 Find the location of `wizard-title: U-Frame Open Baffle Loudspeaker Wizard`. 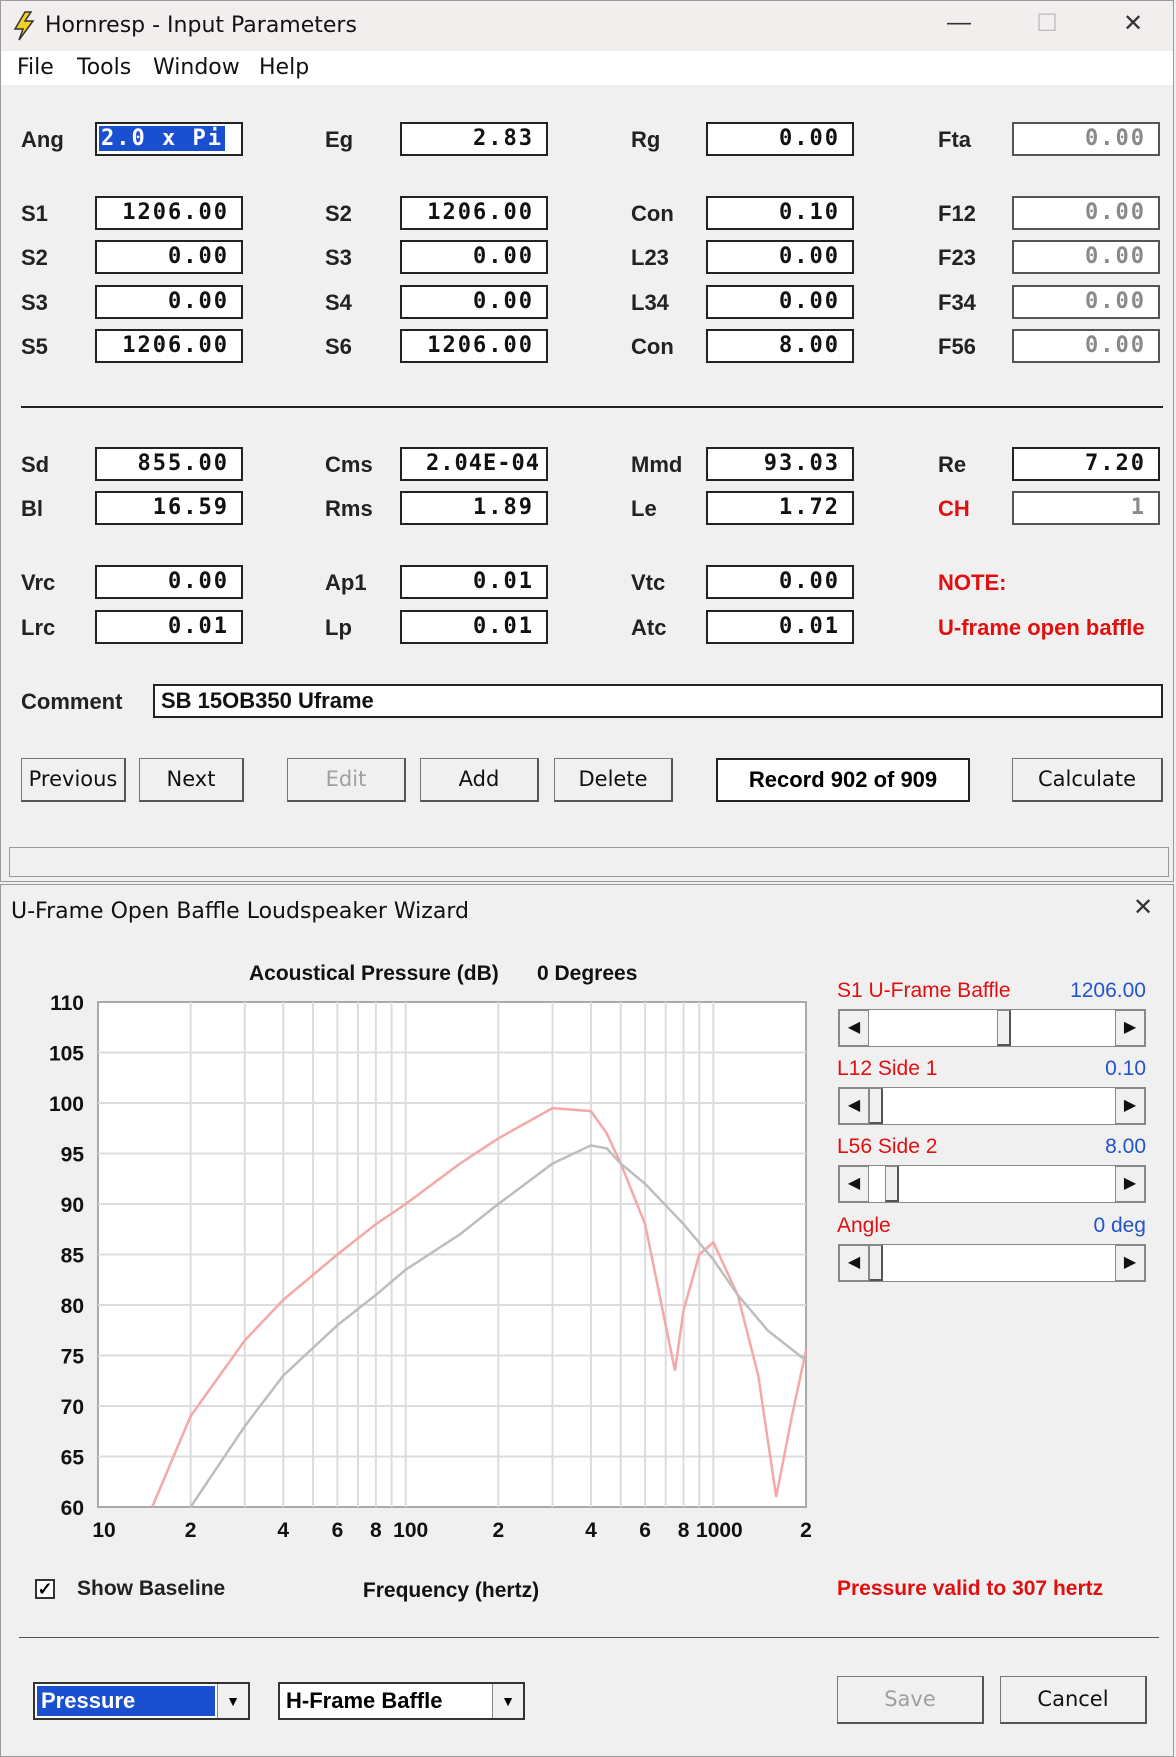

wizard-title: U-Frame Open Baffle Loudspeaker Wizard is located at coordinates (240, 911).